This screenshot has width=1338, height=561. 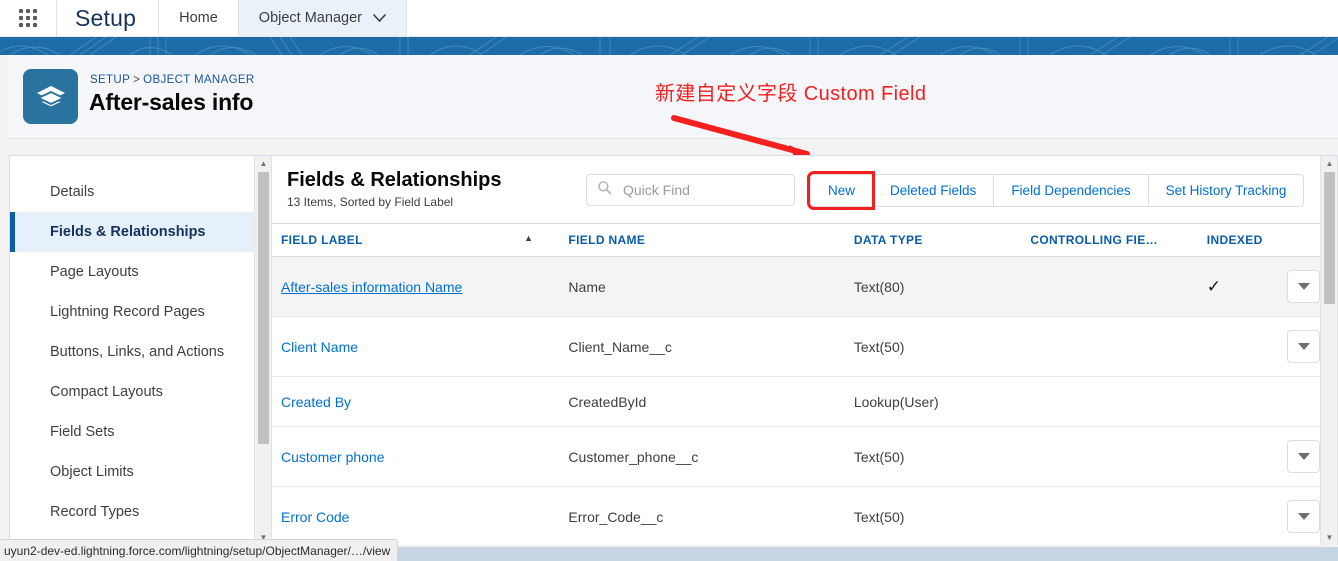 What do you see at coordinates (171, 102) in the screenshot?
I see `page-title: After-sales info` at bounding box center [171, 102].